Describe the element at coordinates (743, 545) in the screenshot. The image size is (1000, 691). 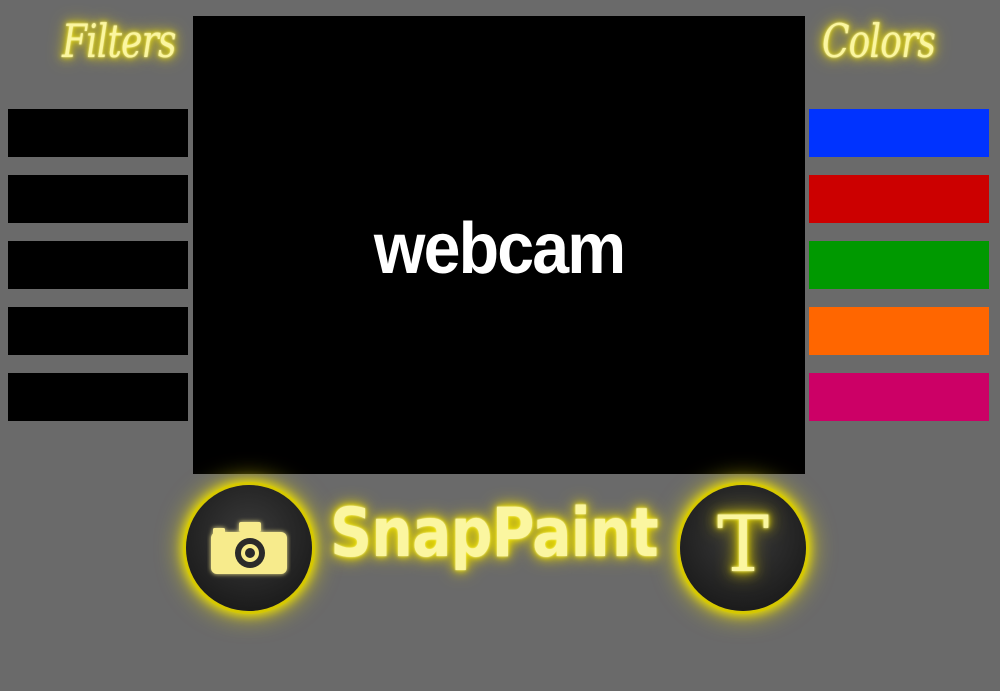
I see `text-tool-icon: T` at that location.